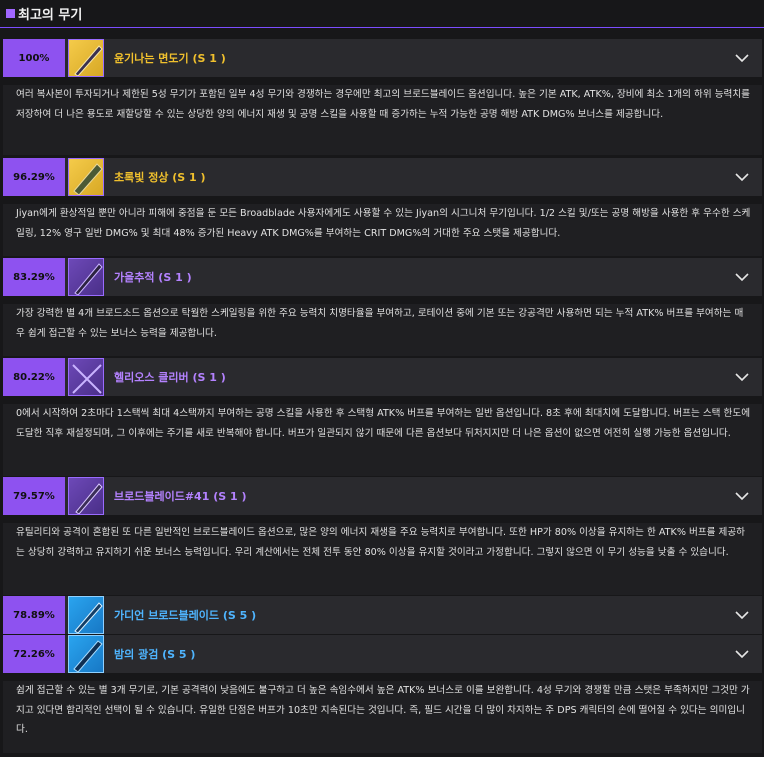  I want to click on weapon-percent: 72.26%, so click(34, 654).